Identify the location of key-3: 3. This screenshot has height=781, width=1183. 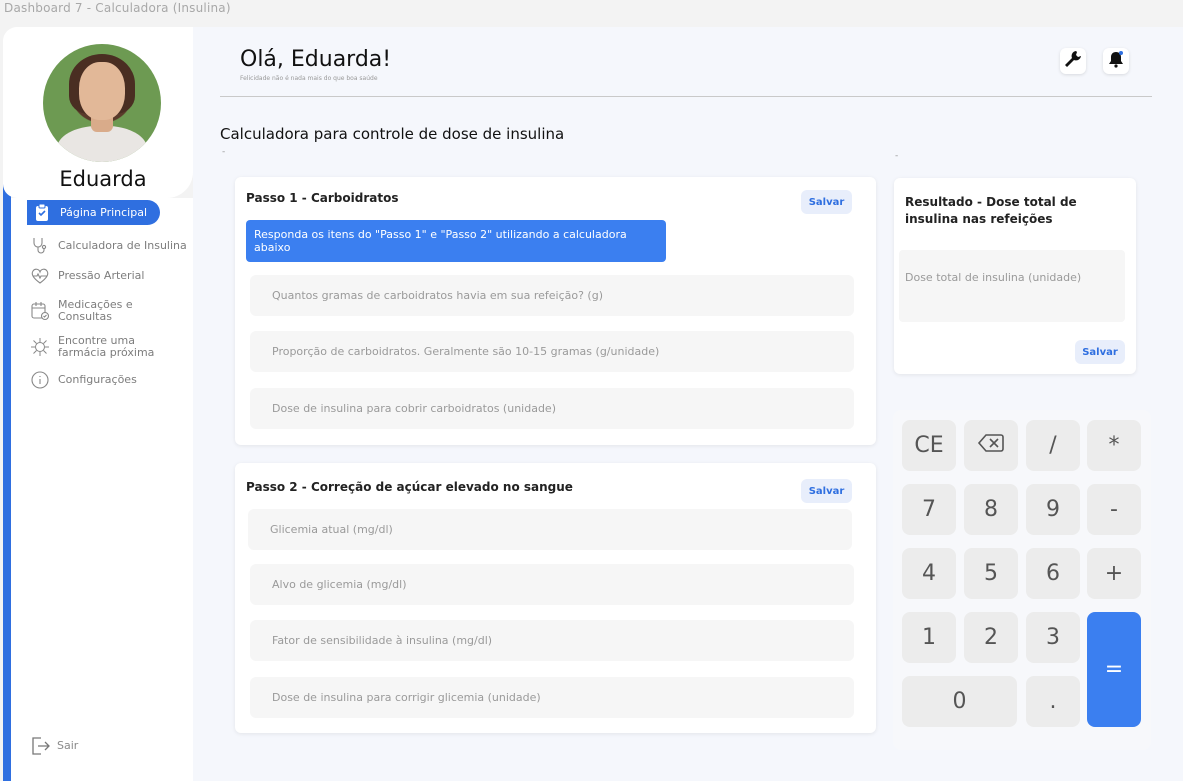
(1053, 637).